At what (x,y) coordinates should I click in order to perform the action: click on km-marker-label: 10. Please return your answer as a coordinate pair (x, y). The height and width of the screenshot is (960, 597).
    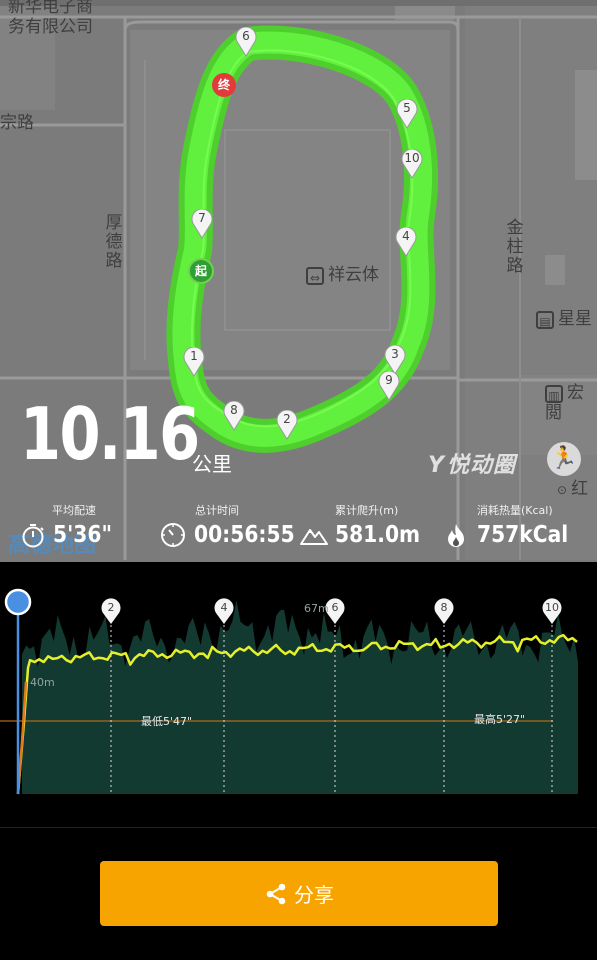
    Looking at the image, I should click on (412, 158).